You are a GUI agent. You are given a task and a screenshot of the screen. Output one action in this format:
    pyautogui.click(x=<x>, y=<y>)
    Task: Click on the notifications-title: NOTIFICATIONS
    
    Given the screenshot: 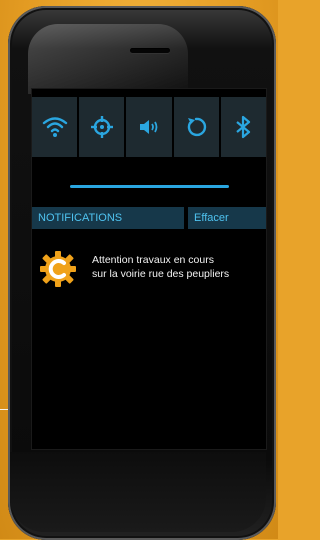 What is the action you would take?
    pyautogui.click(x=108, y=218)
    